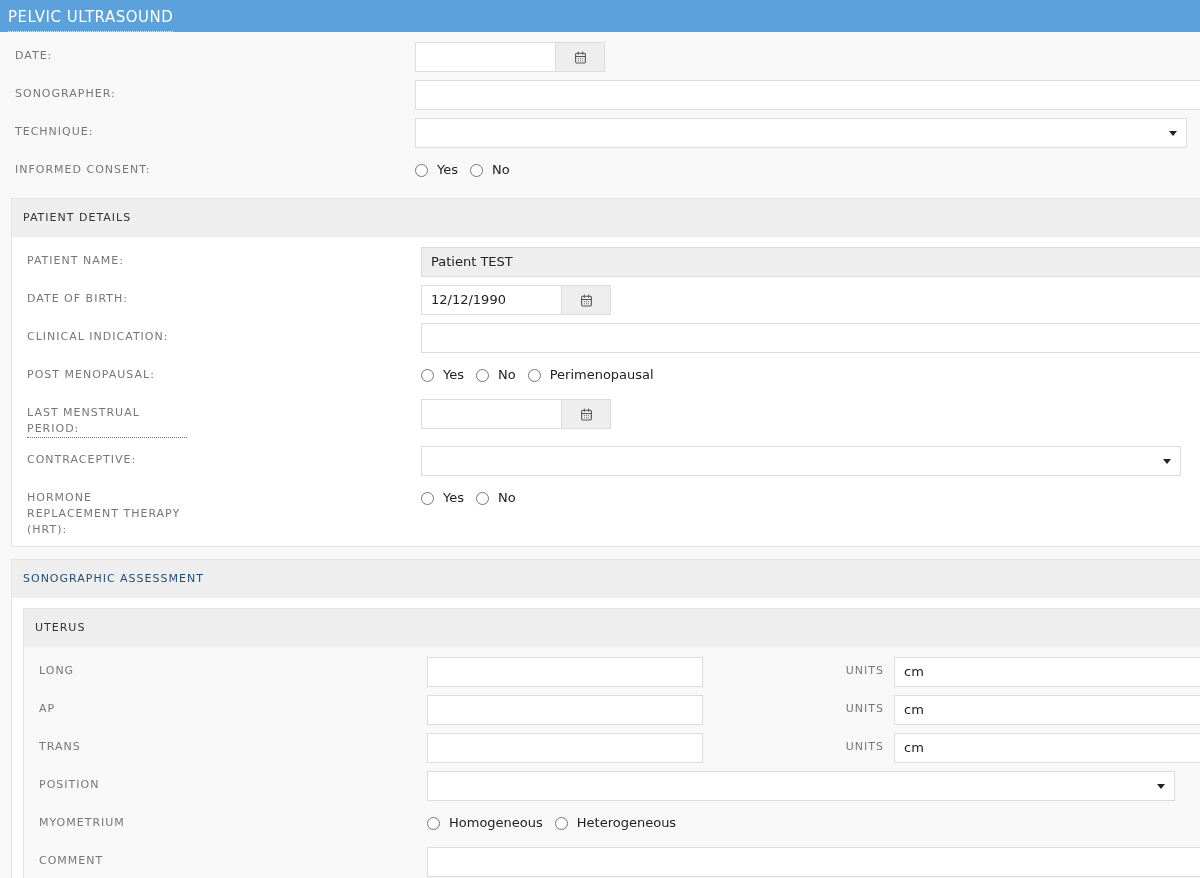 The image size is (1200, 878). Describe the element at coordinates (615, 823) in the screenshot. I see `radio-option: Heterogeneous` at that location.